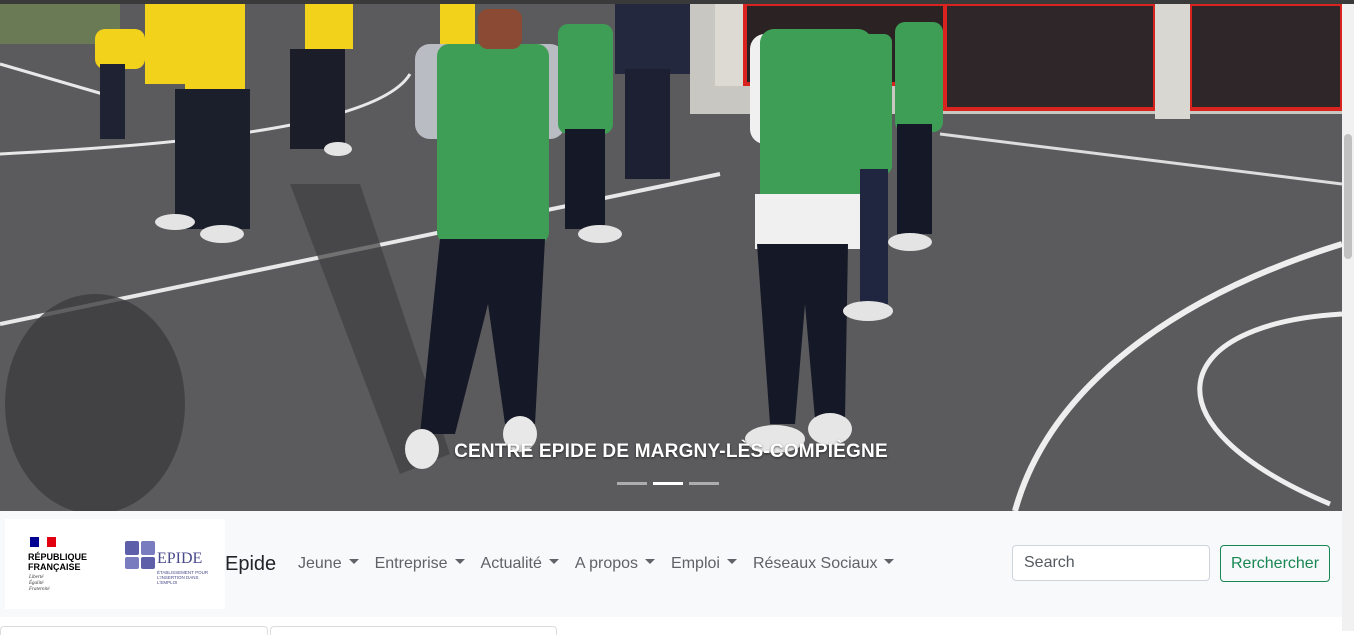 This screenshot has height=635, width=1354. What do you see at coordinates (58, 557) in the screenshot?
I see `republique-line1: RÉPUBLIQUE` at bounding box center [58, 557].